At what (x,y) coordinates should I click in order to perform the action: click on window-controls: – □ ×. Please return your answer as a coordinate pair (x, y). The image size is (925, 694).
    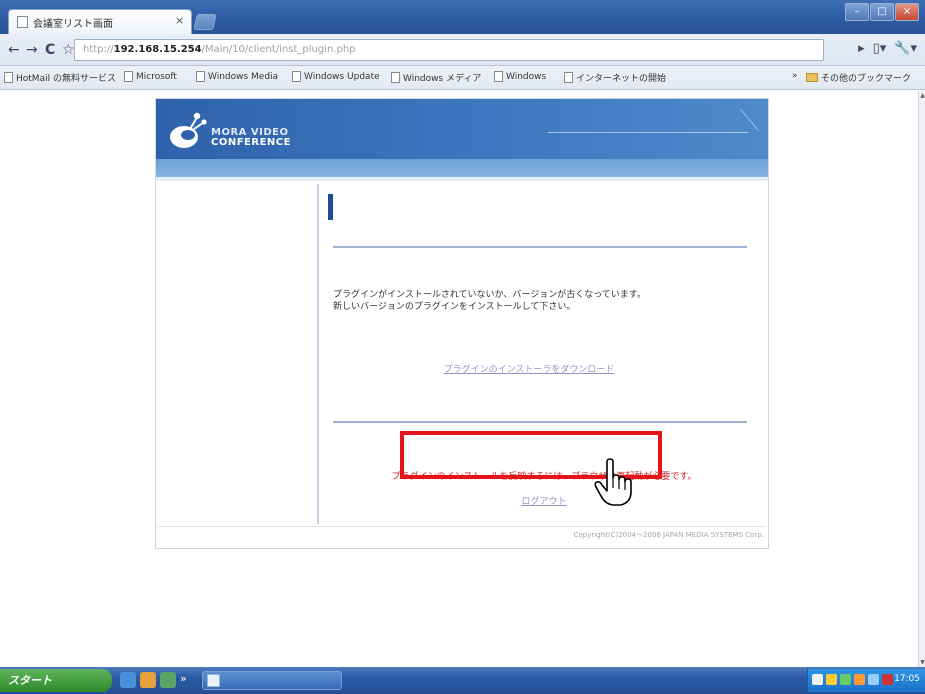
    Looking at the image, I should click on (882, 12).